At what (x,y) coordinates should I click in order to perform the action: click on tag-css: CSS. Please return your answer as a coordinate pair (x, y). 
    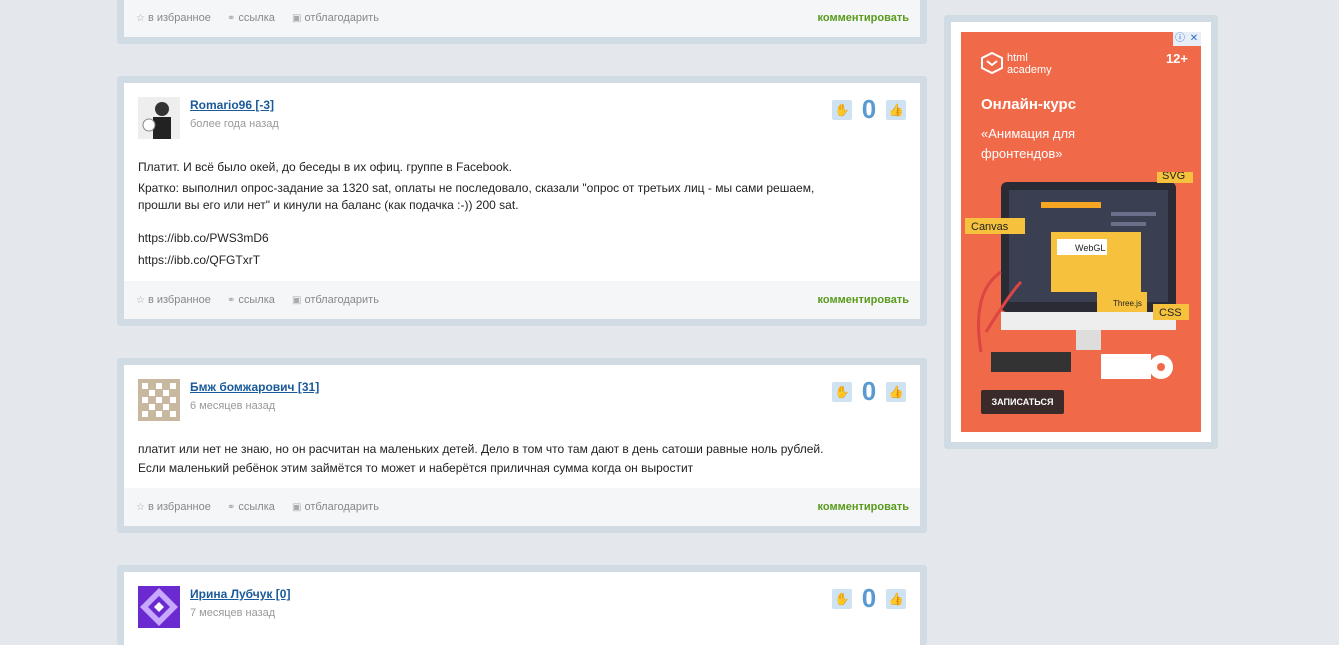
    Looking at the image, I should click on (1170, 313).